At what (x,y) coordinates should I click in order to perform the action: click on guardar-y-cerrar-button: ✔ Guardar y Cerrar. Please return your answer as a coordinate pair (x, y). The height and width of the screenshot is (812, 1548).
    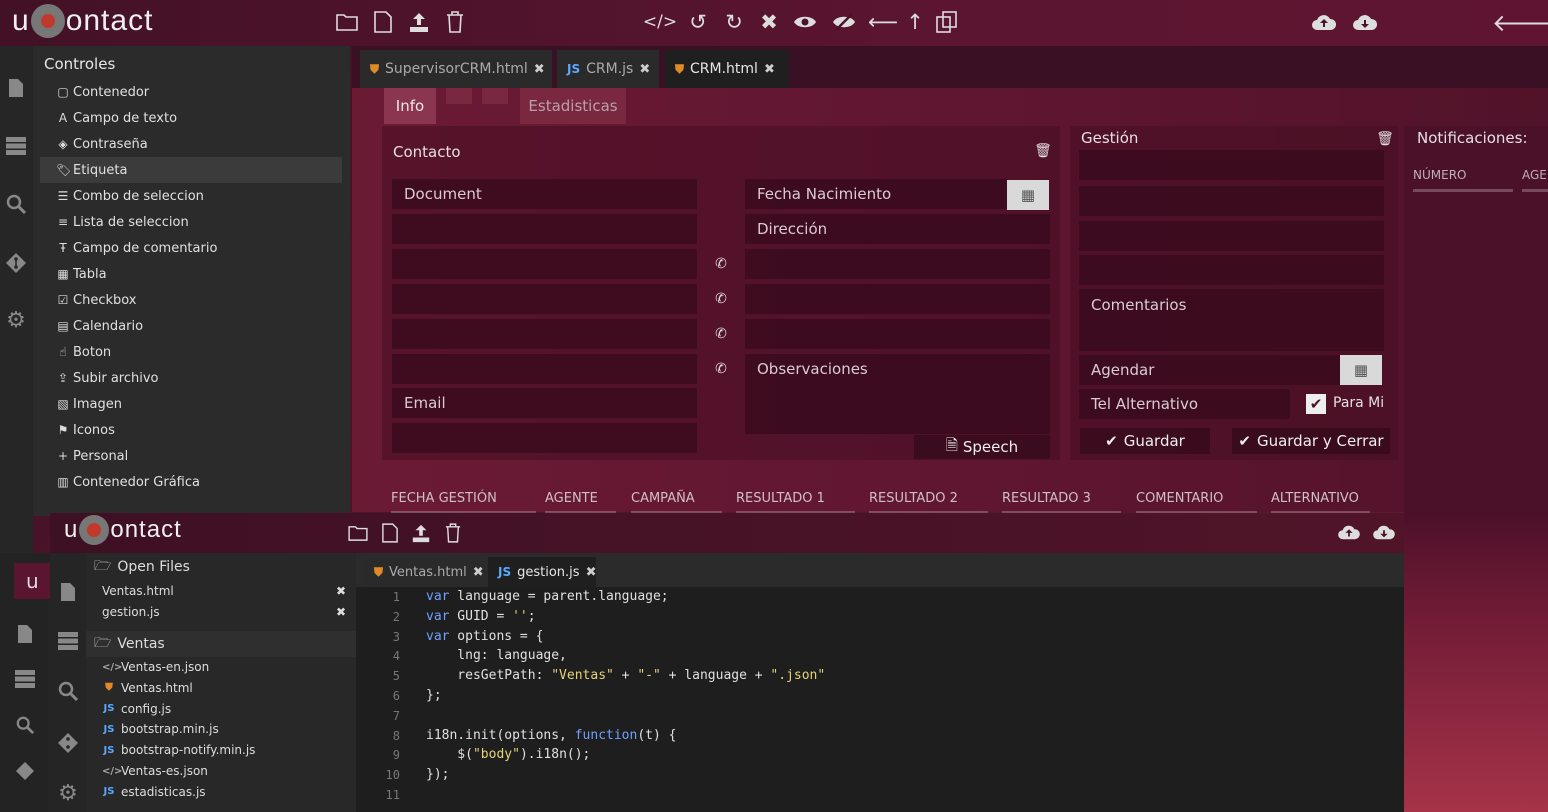
    Looking at the image, I should click on (1311, 441).